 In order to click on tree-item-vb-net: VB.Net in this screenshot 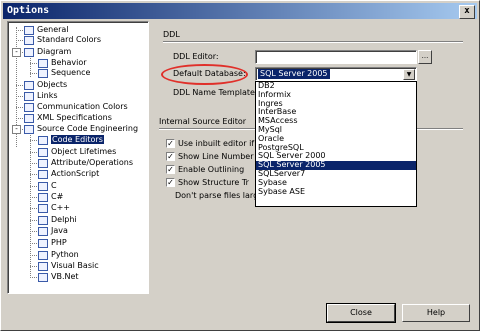, I will do `click(58, 277)`.